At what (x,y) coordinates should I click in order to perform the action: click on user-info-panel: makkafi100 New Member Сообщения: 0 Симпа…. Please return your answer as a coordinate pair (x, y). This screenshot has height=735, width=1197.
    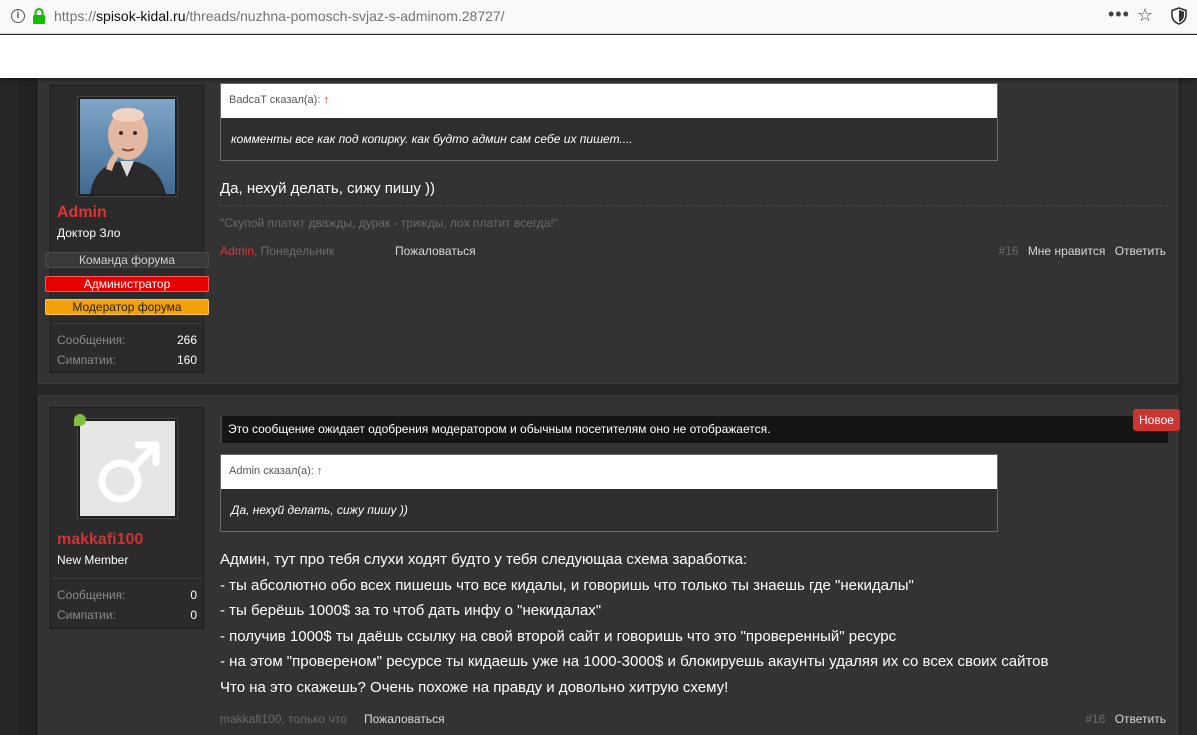
    Looking at the image, I should click on (127, 518).